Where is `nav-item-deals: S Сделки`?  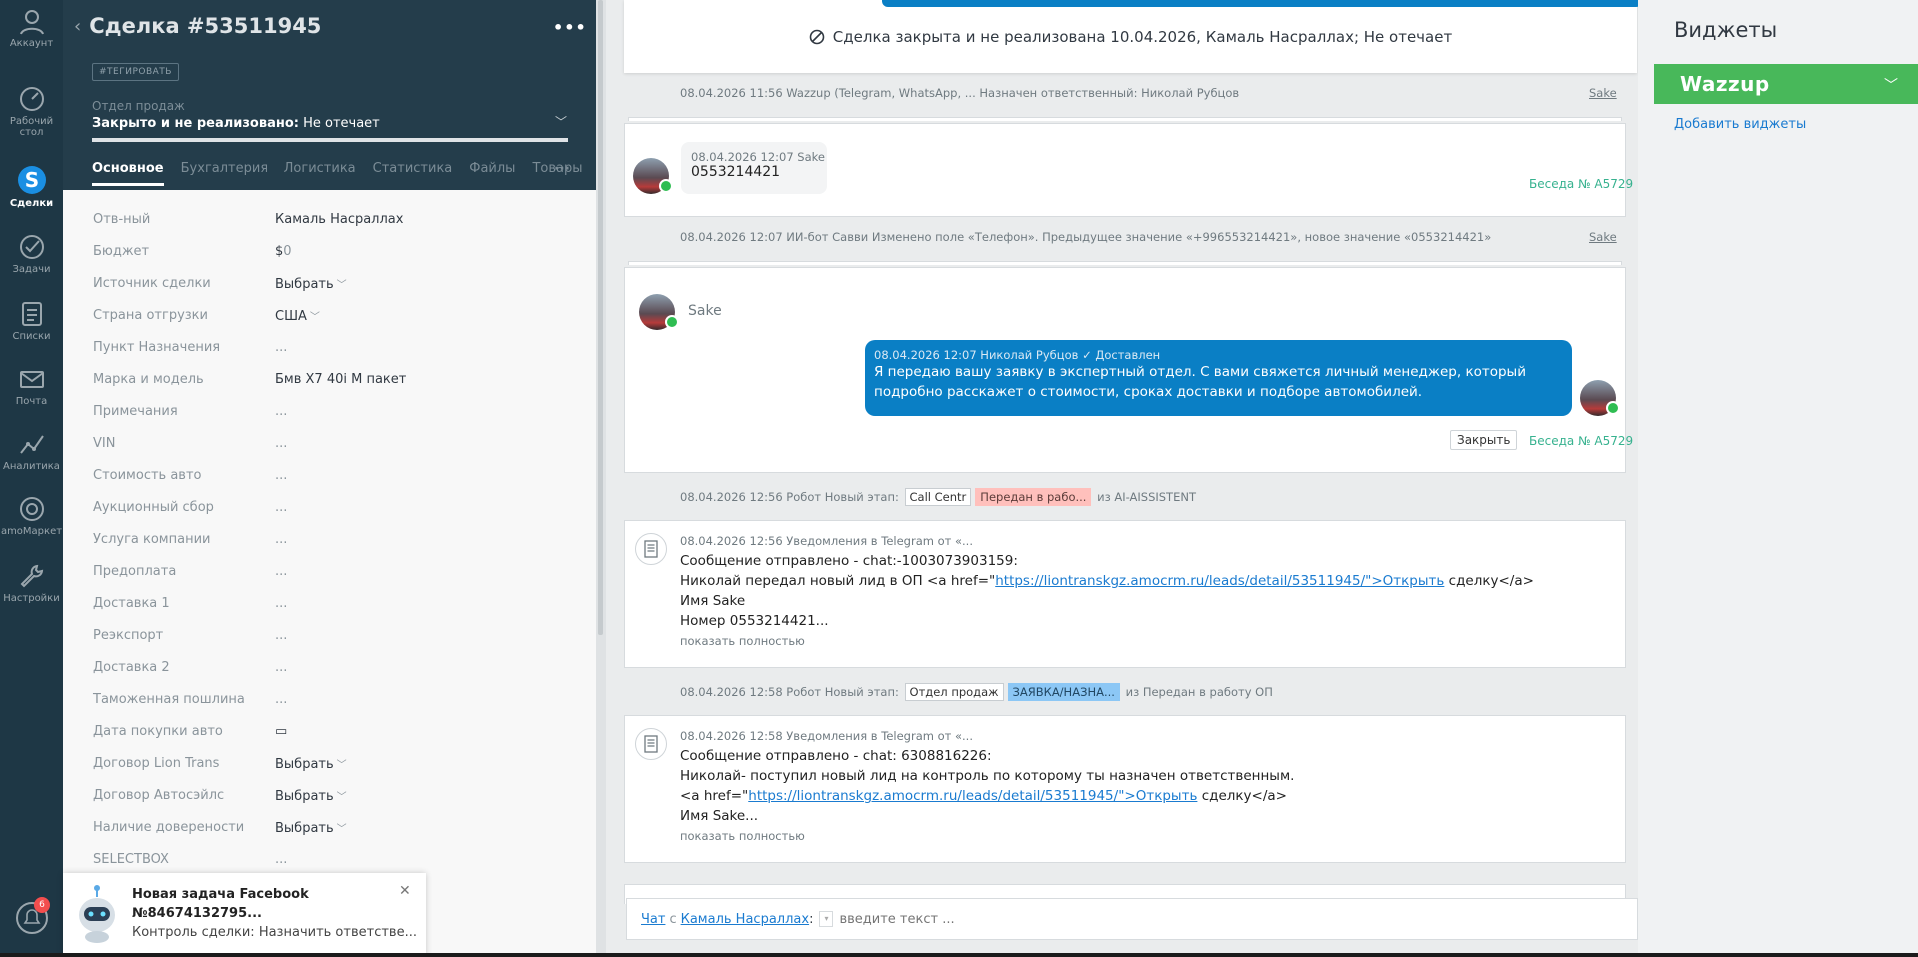
nav-item-deals: S Сделки is located at coordinates (31, 189).